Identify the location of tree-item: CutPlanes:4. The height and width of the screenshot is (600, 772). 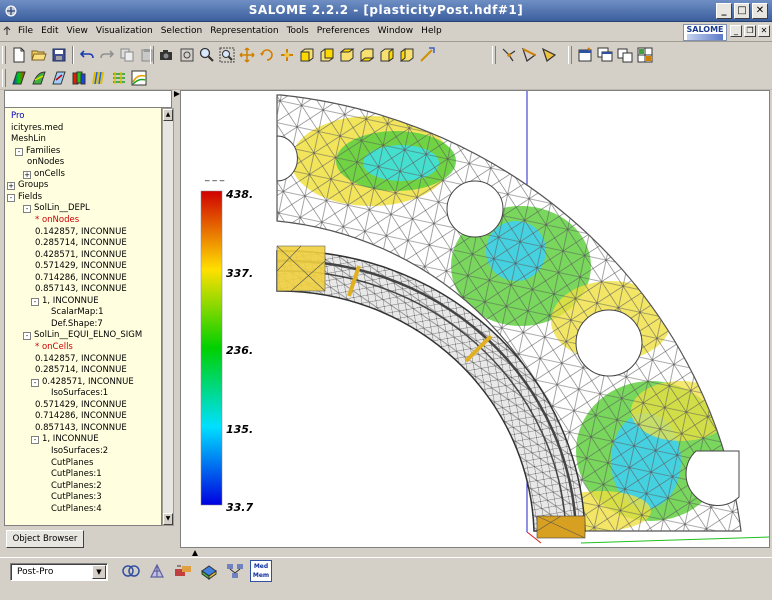
(76, 509).